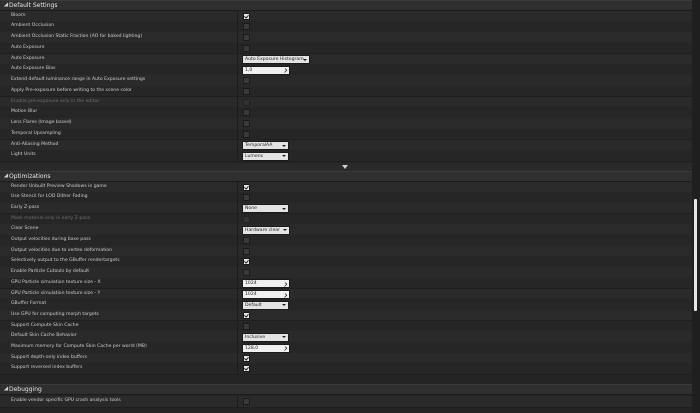 This screenshot has height=413, width=700. I want to click on dropdown-value: Auto Exposure Histogram, so click(274, 59).